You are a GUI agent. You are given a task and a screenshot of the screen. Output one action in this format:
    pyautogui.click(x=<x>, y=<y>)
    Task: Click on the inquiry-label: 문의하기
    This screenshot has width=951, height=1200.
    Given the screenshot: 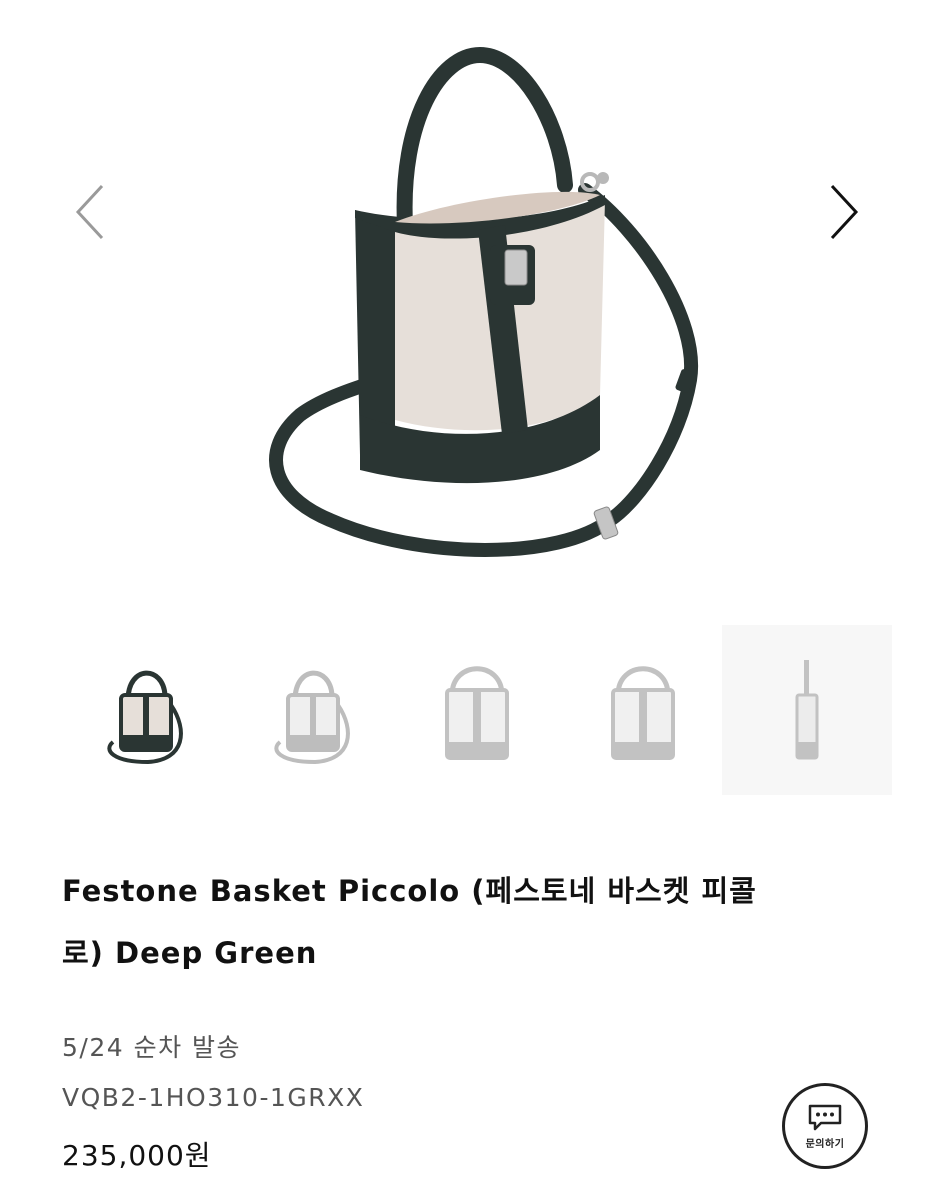 What is the action you would take?
    pyautogui.click(x=825, y=1144)
    